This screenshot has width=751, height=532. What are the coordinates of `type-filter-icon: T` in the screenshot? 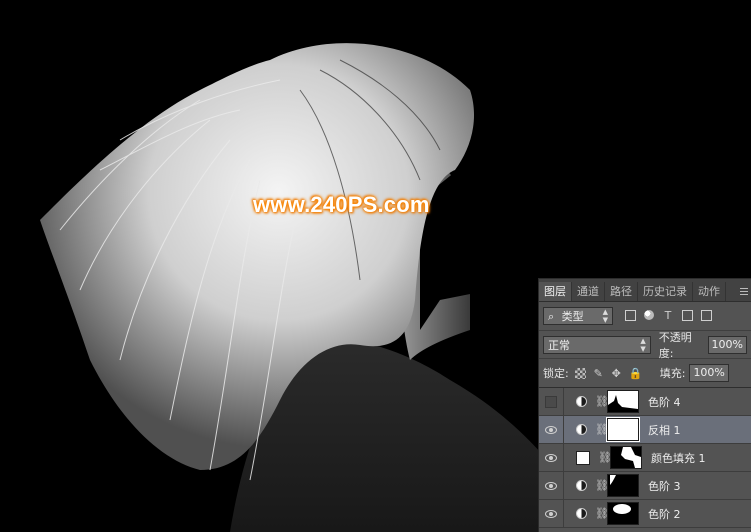 It's located at (668, 316).